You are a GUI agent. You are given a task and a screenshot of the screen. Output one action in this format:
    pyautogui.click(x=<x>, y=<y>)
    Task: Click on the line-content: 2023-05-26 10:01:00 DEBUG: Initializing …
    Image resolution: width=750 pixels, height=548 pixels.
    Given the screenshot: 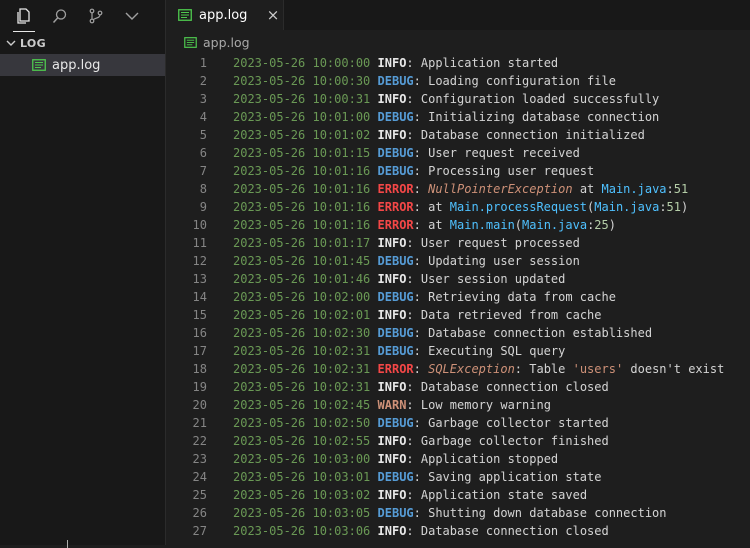 What is the action you would take?
    pyautogui.click(x=433, y=117)
    